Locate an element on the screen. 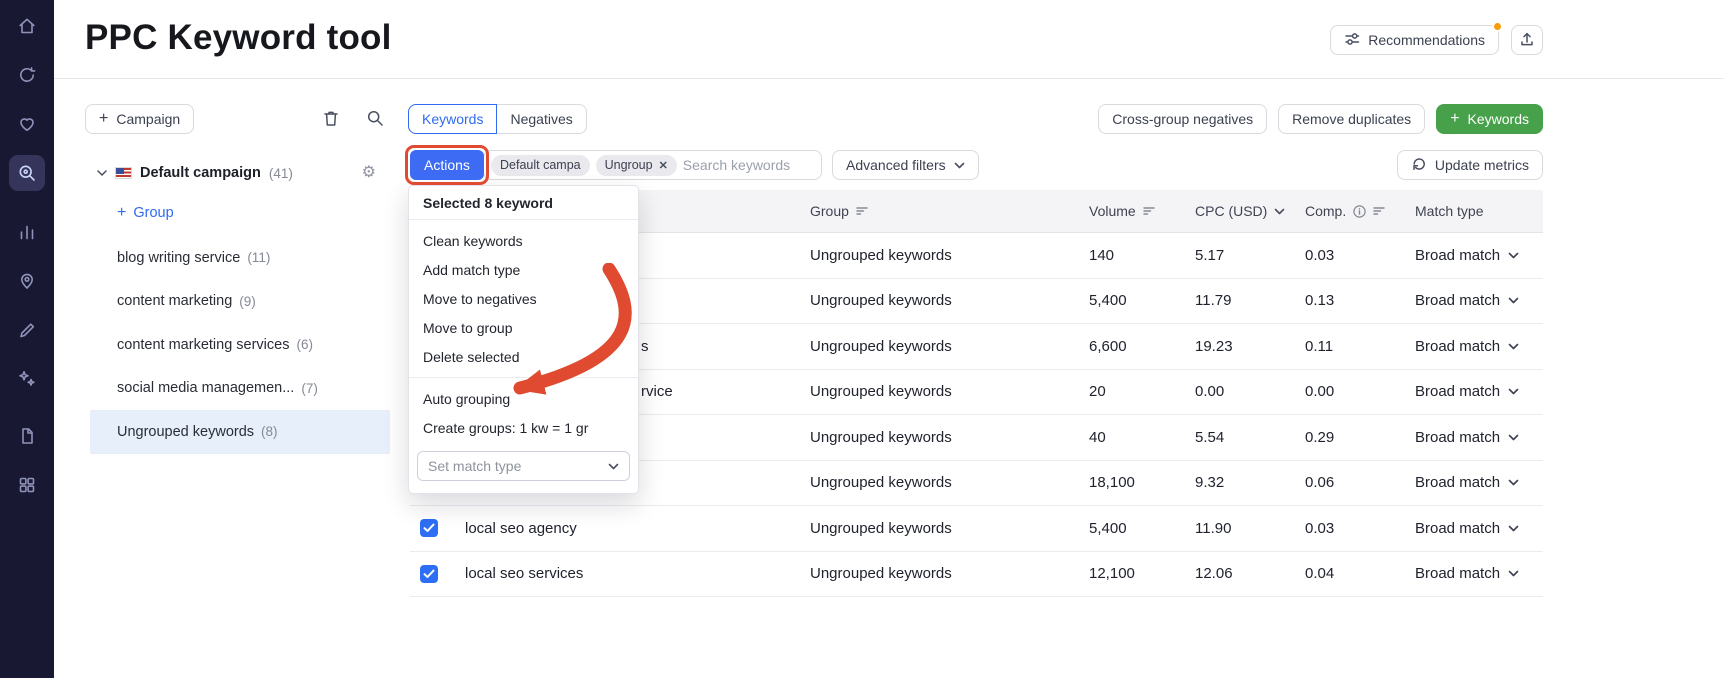  menu-item: Create groups: 1 kw = 1 gr is located at coordinates (523, 427).